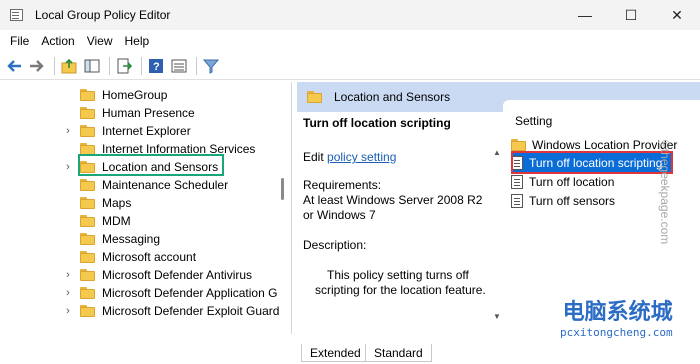 The image size is (700, 364). I want to click on tree-item-label: Internet Explorer, so click(146, 131).